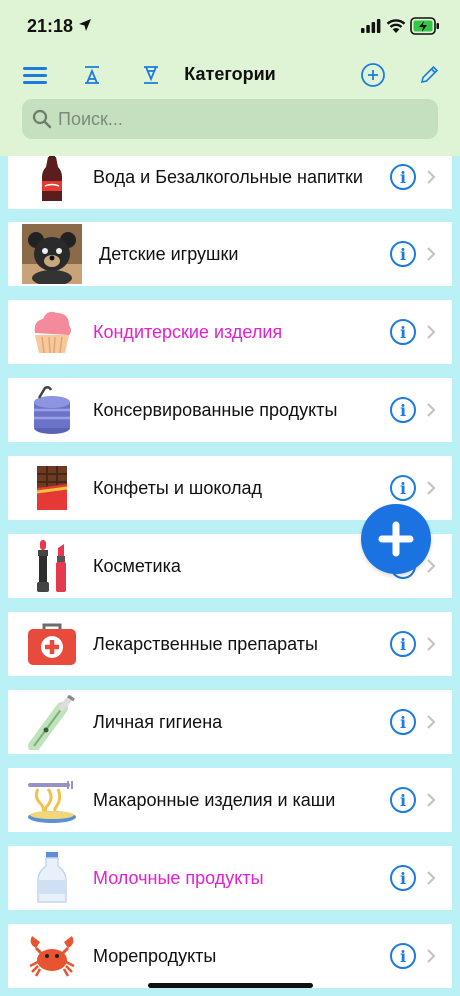 The image size is (460, 996). Describe the element at coordinates (396, 26) in the screenshot. I see `wifi-icon` at that location.